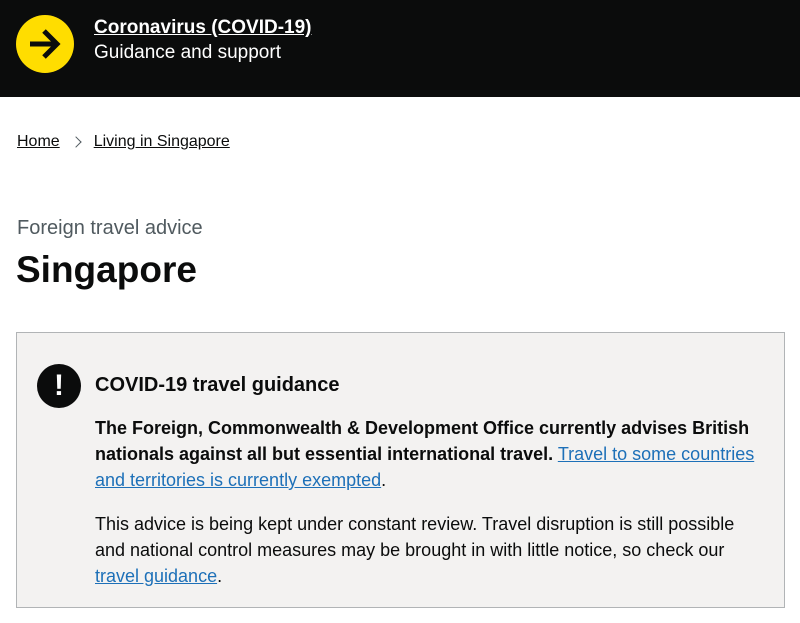 Image resolution: width=800 pixels, height=623 pixels. I want to click on exclamation-icon: !, so click(59, 386).